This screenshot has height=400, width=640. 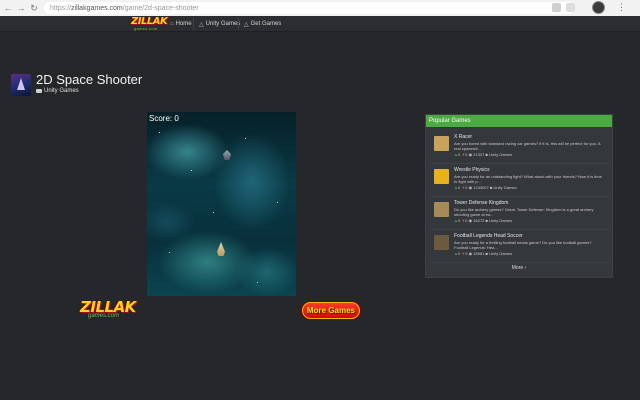 What do you see at coordinates (89, 79) in the screenshot?
I see `page-title: 2D Space Shooter` at bounding box center [89, 79].